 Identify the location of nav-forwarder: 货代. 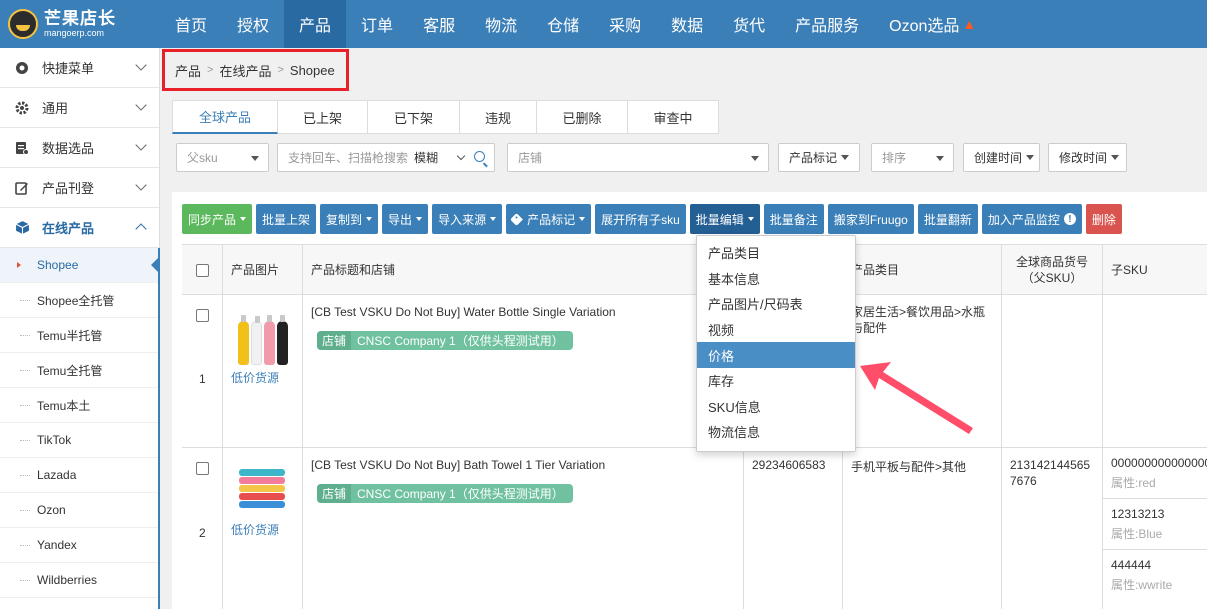
(749, 24).